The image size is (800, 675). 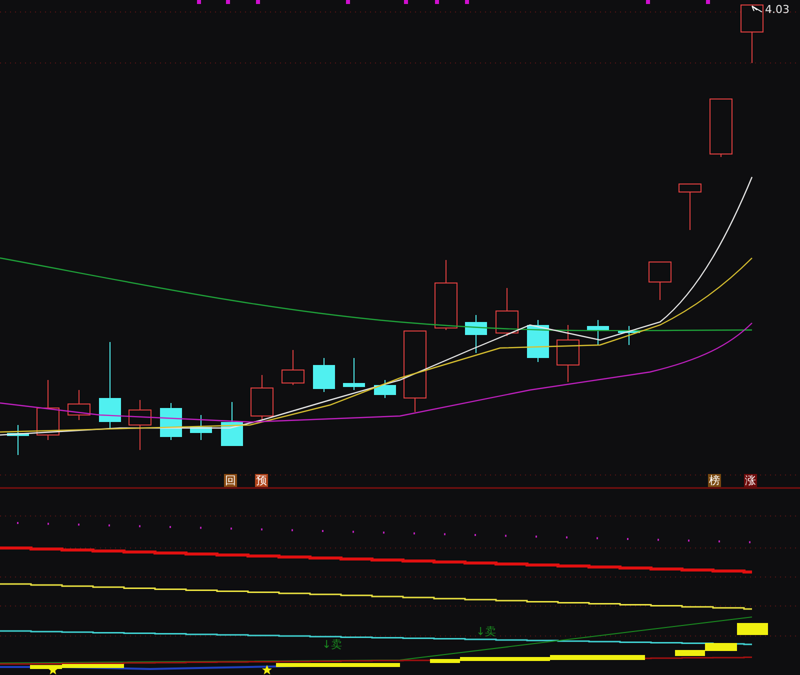 What do you see at coordinates (750, 480) in the screenshot?
I see `signal-marker: 涨` at bounding box center [750, 480].